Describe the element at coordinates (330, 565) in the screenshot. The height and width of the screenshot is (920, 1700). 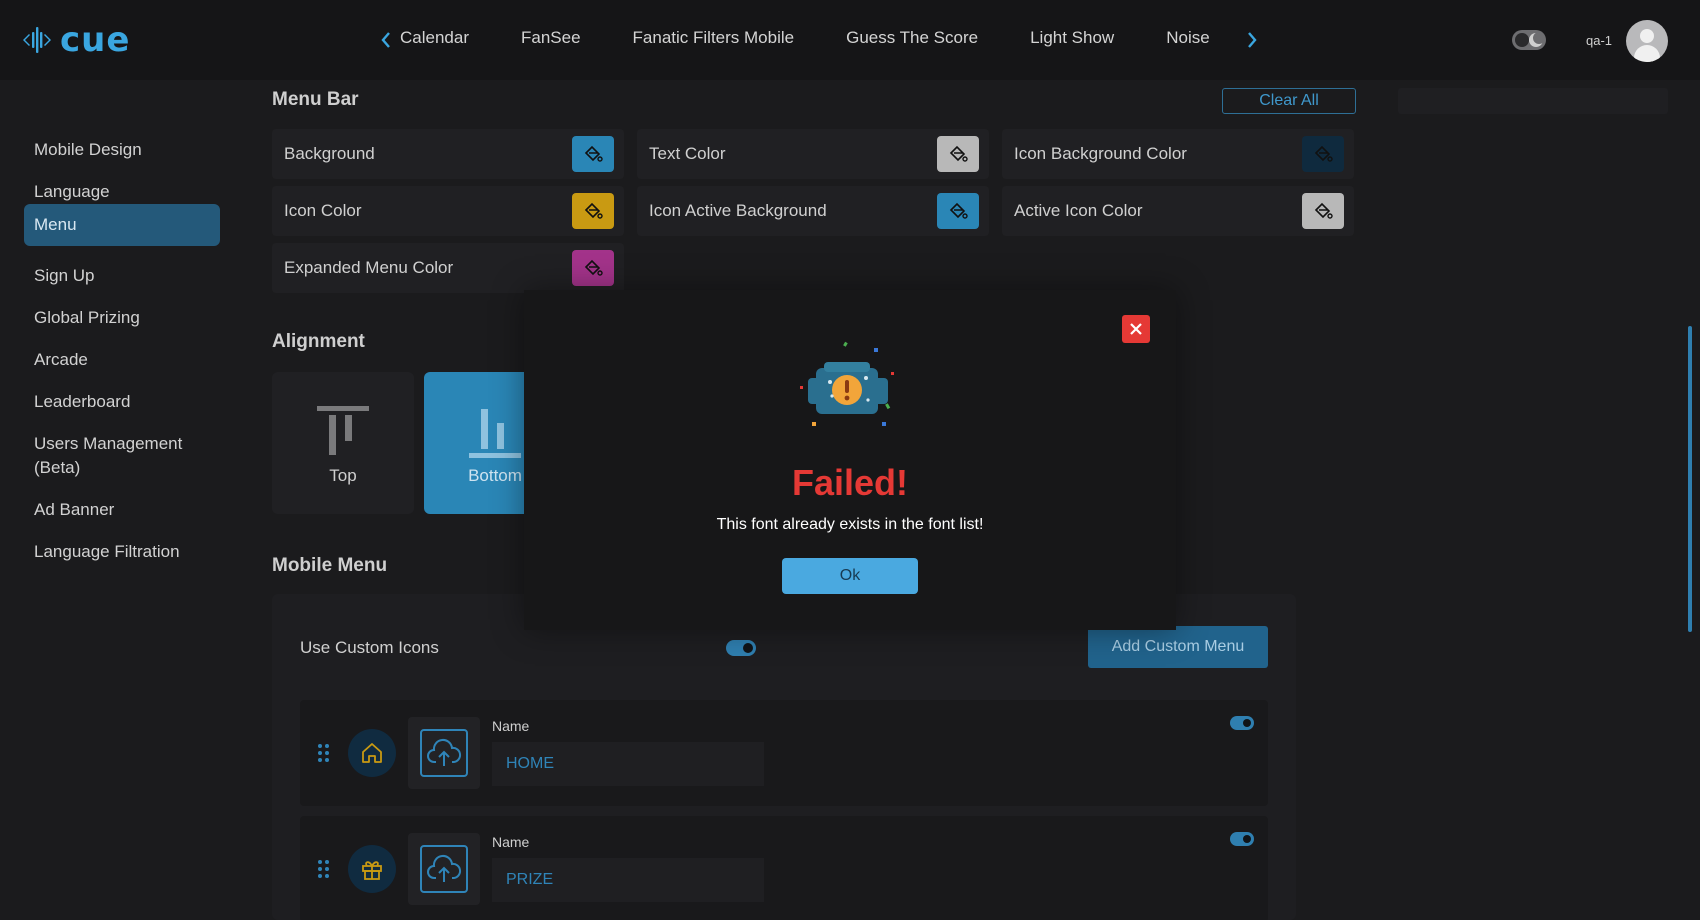
I see `mobile-menu-title: Mobile Menu` at that location.